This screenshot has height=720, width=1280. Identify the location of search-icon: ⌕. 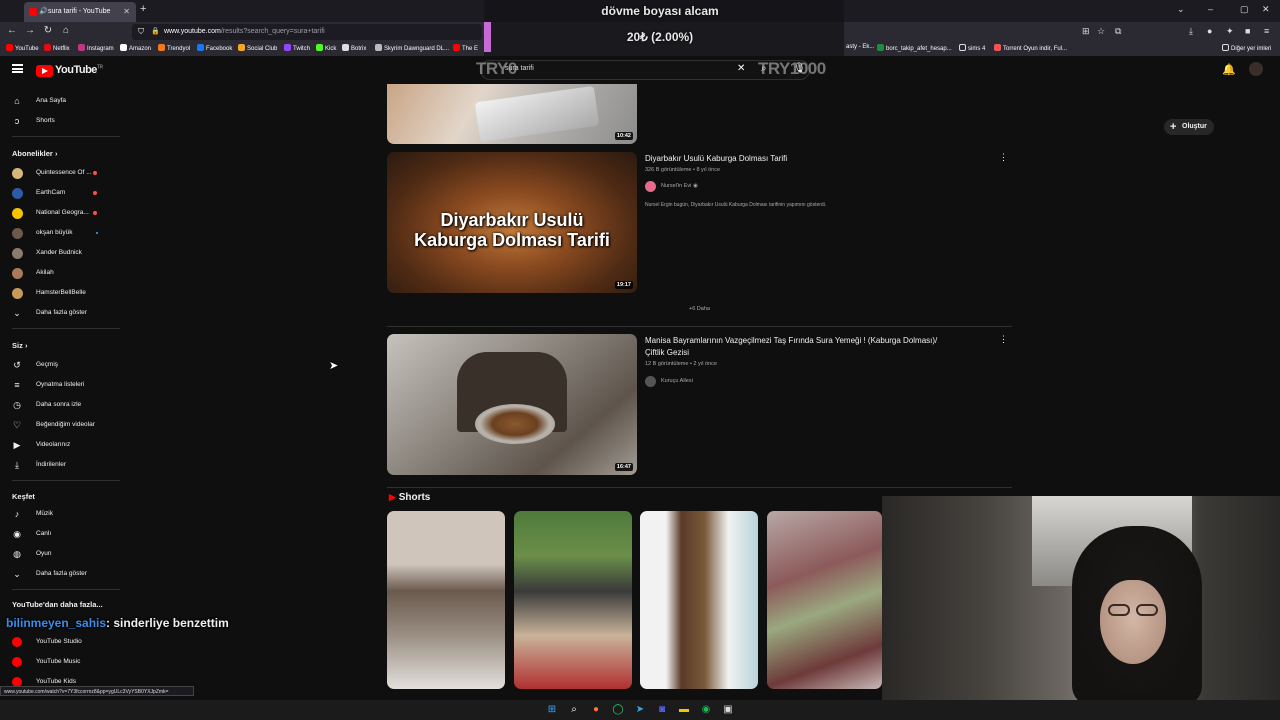
(574, 710).